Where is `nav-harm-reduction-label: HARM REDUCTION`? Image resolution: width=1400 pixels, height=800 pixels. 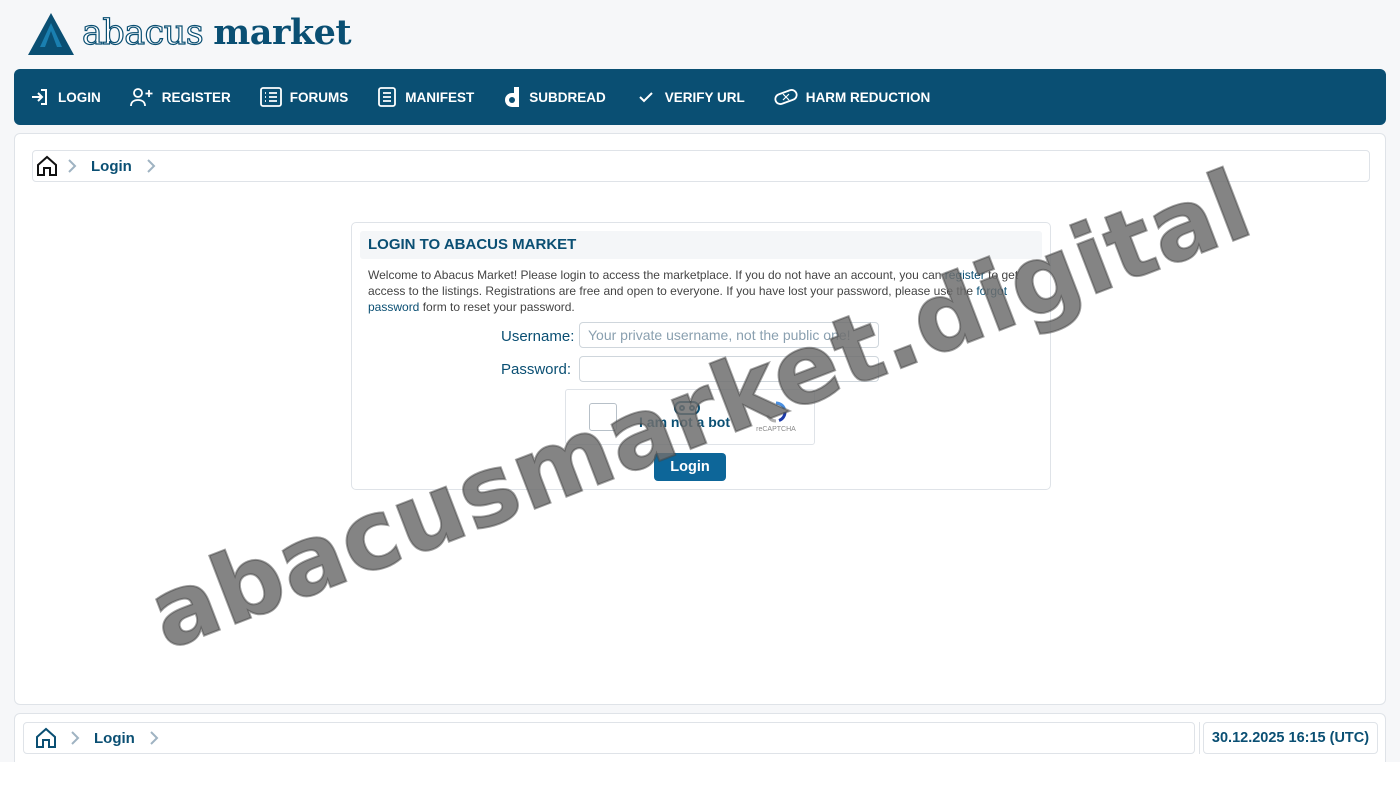
nav-harm-reduction-label: HARM REDUCTION is located at coordinates (868, 97).